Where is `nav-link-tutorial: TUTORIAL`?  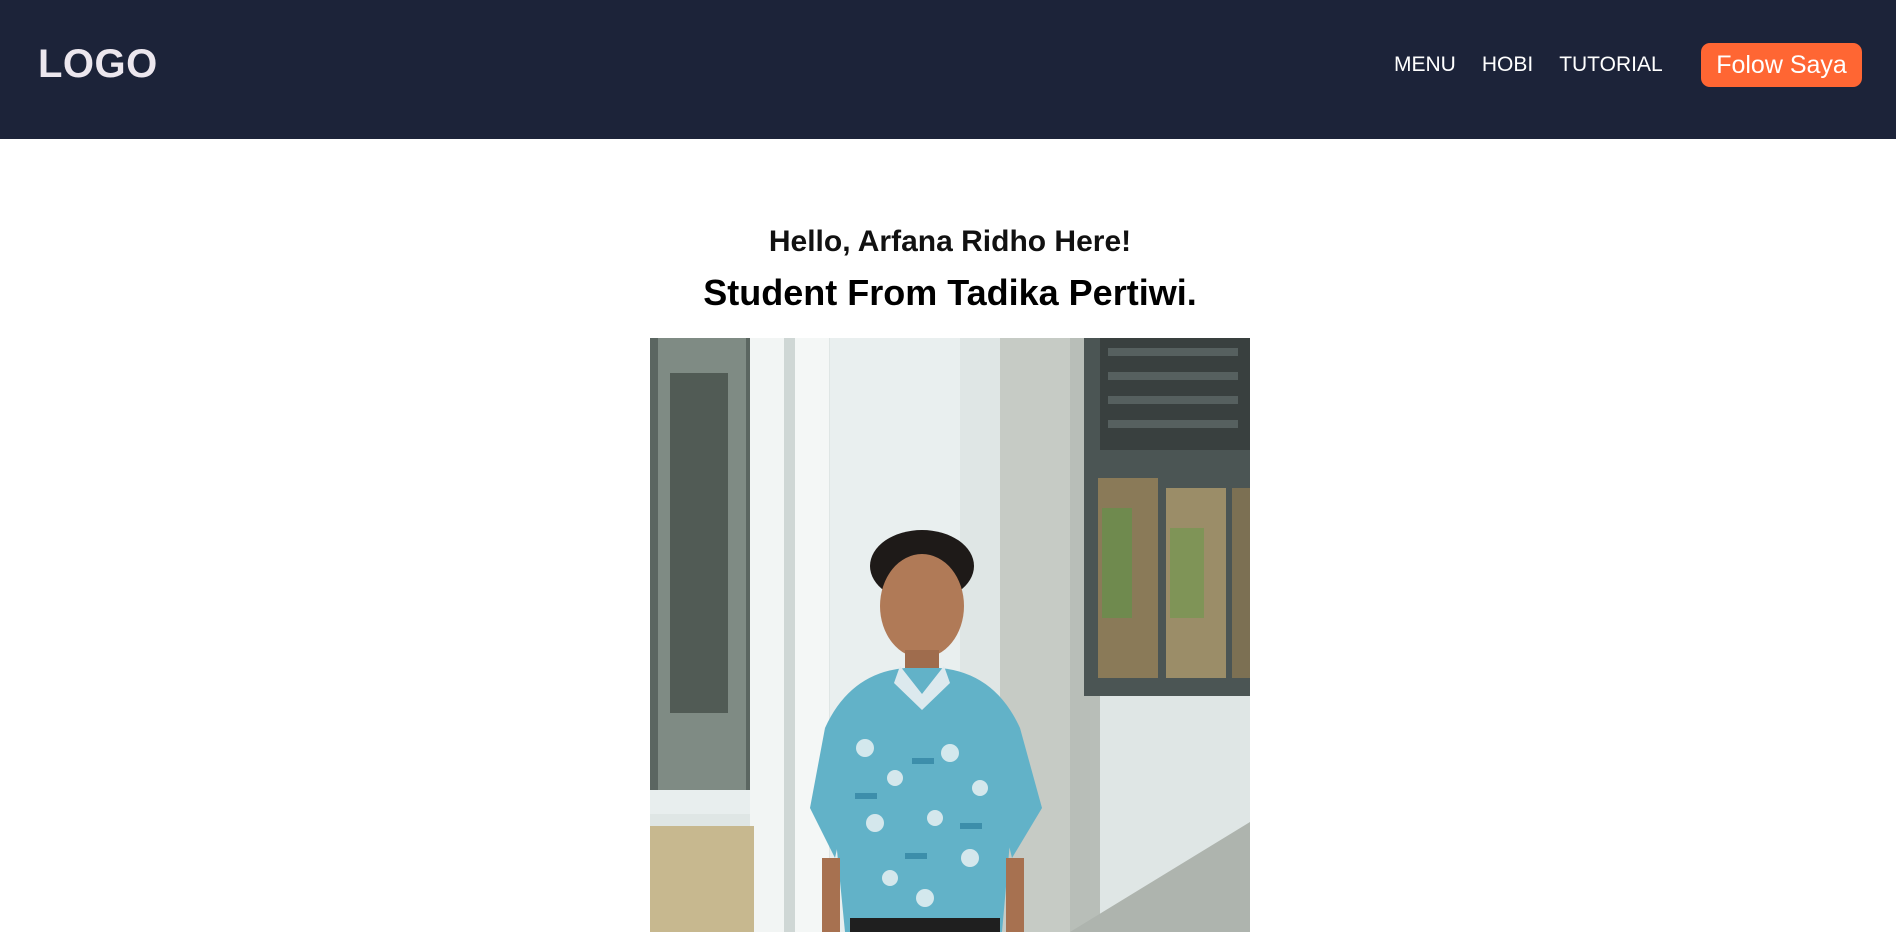
nav-link-tutorial: TUTORIAL is located at coordinates (1610, 65).